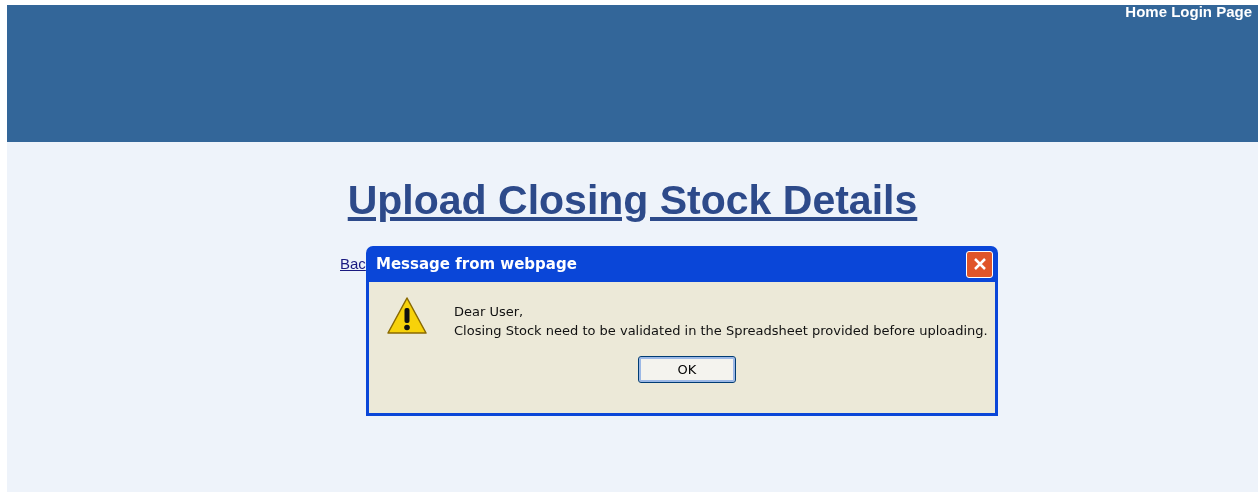 The width and height of the screenshot is (1258, 494). Describe the element at coordinates (632, 200) in the screenshot. I see `page-title: Upload Closing Stock Details` at that location.